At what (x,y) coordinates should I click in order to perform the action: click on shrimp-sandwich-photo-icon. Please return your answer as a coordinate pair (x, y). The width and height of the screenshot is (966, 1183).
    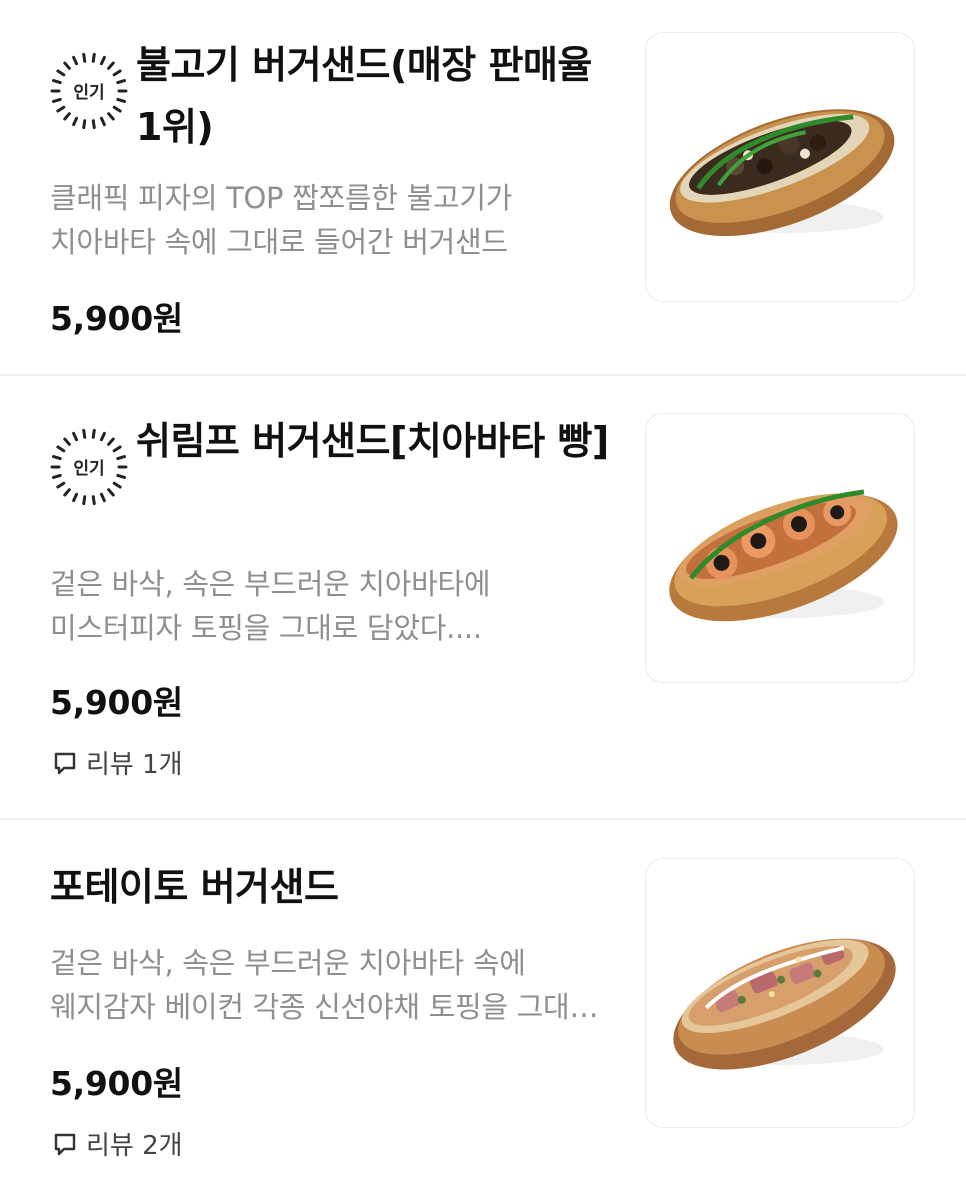
    Looking at the image, I should click on (783, 555).